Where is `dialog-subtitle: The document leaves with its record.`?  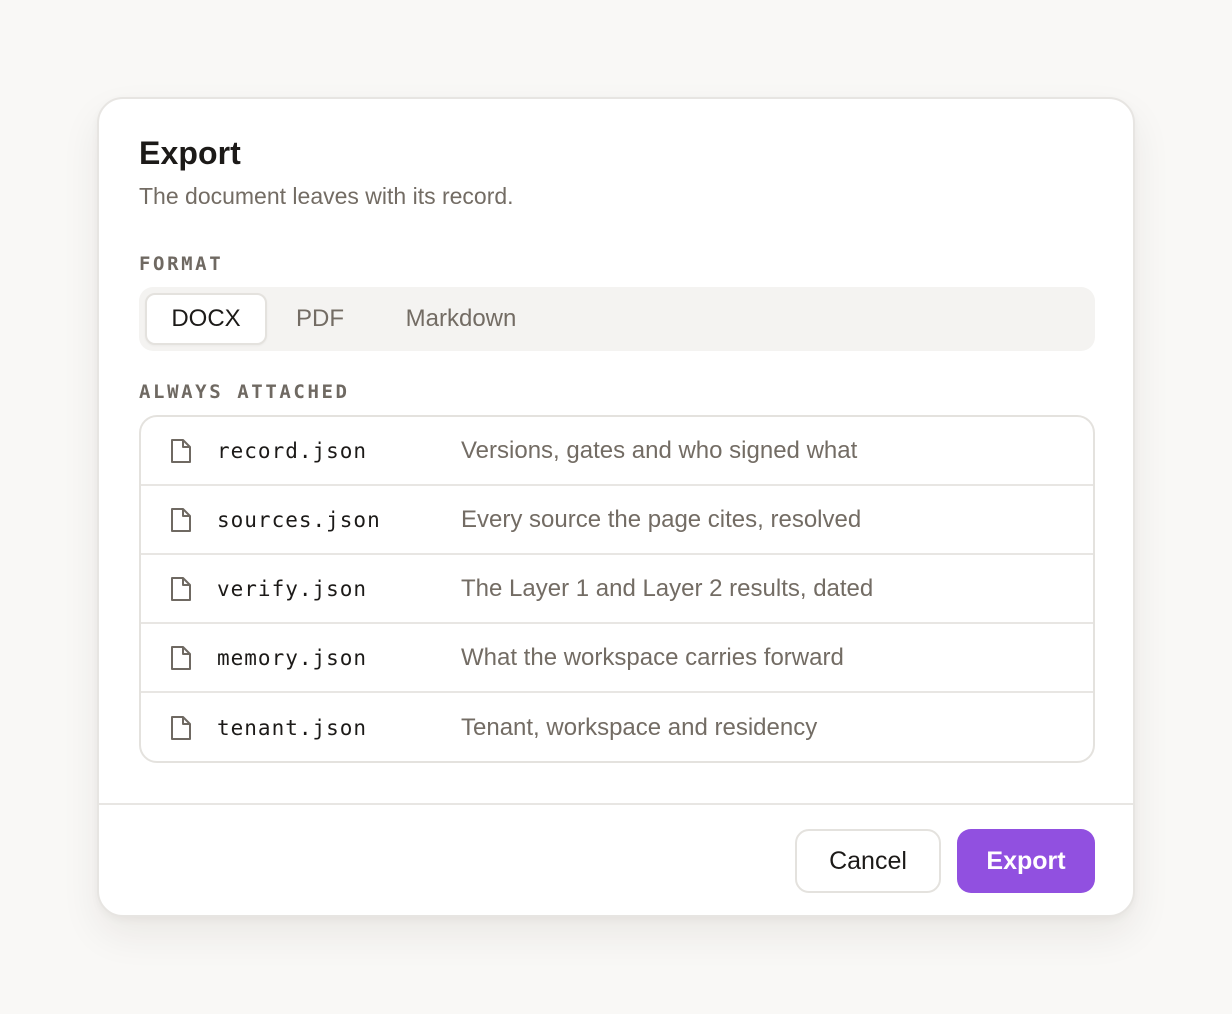 dialog-subtitle: The document leaves with its record. is located at coordinates (326, 196).